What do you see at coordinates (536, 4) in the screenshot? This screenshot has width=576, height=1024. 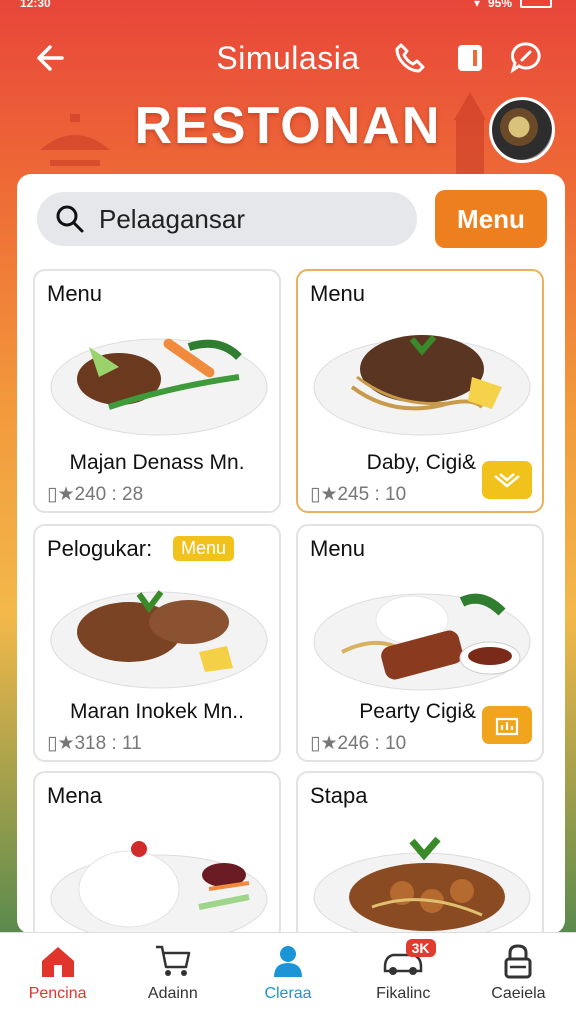 I see `battery-icon` at bounding box center [536, 4].